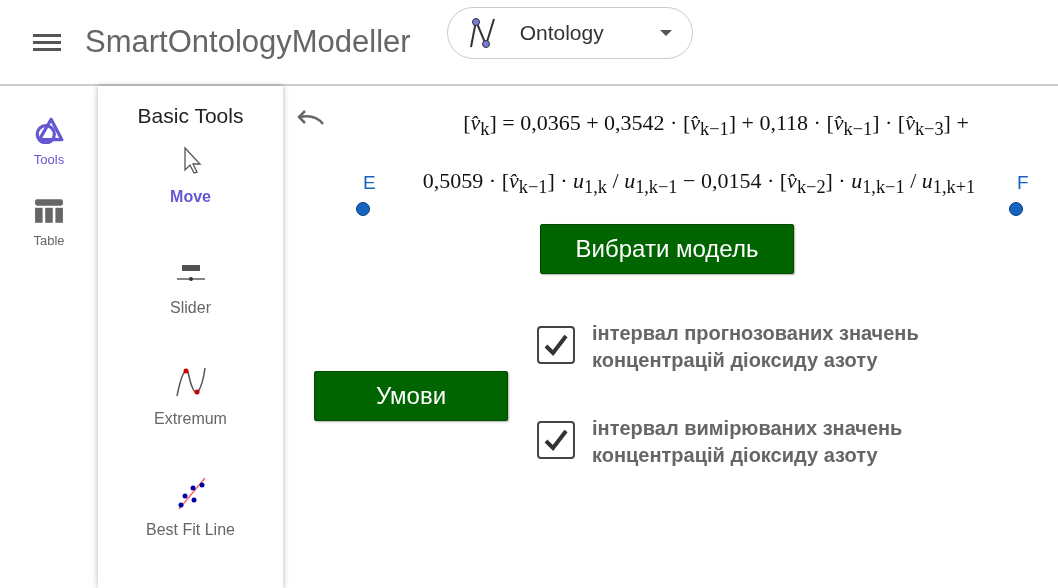 Image resolution: width=1058 pixels, height=588 pixels. Describe the element at coordinates (190, 530) in the screenshot. I see `tool-button: Best Fit Line` at that location.